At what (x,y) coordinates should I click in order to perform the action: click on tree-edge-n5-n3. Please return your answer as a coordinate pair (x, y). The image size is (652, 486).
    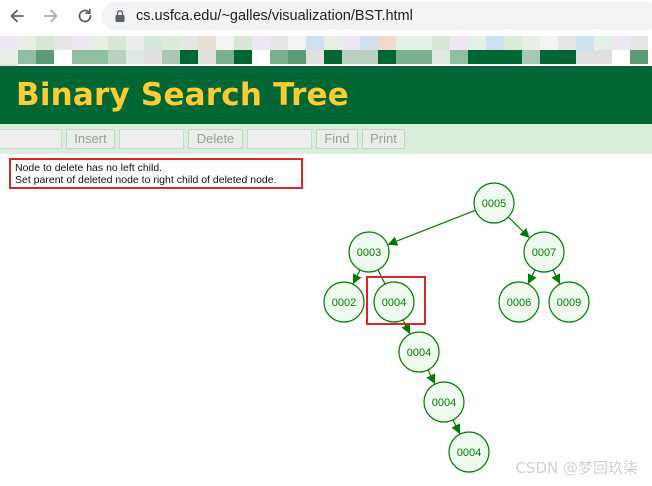
    Looking at the image, I should click on (431, 227).